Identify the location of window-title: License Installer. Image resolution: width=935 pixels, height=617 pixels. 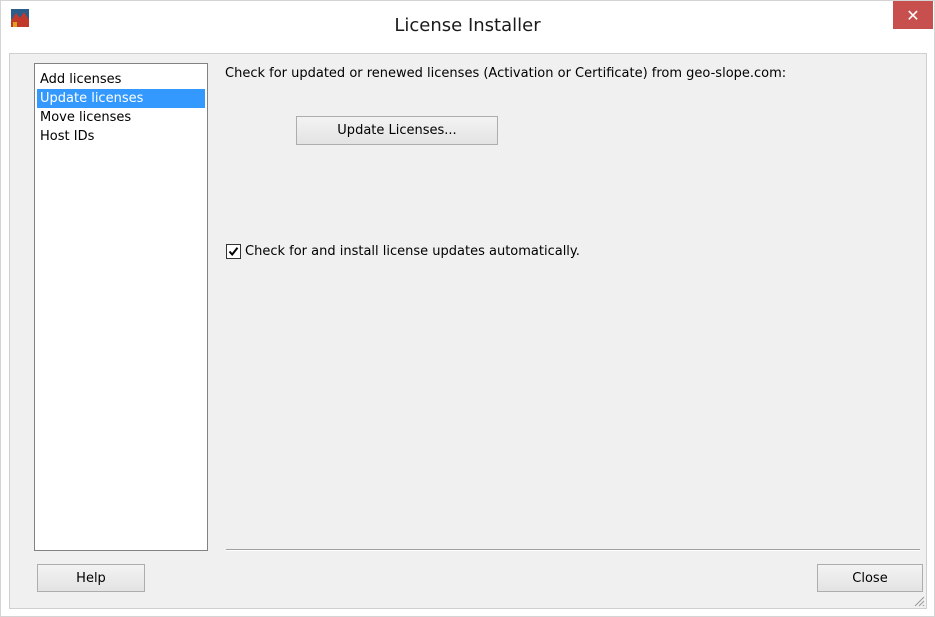
(467, 25).